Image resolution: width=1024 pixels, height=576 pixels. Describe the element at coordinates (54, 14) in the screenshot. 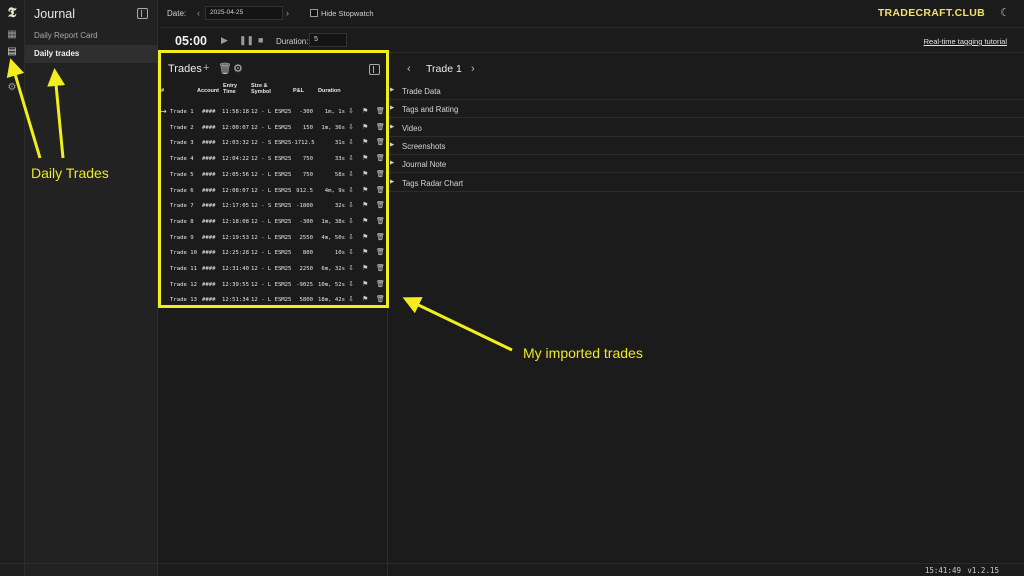

I see `sidebar-title: Journal` at that location.